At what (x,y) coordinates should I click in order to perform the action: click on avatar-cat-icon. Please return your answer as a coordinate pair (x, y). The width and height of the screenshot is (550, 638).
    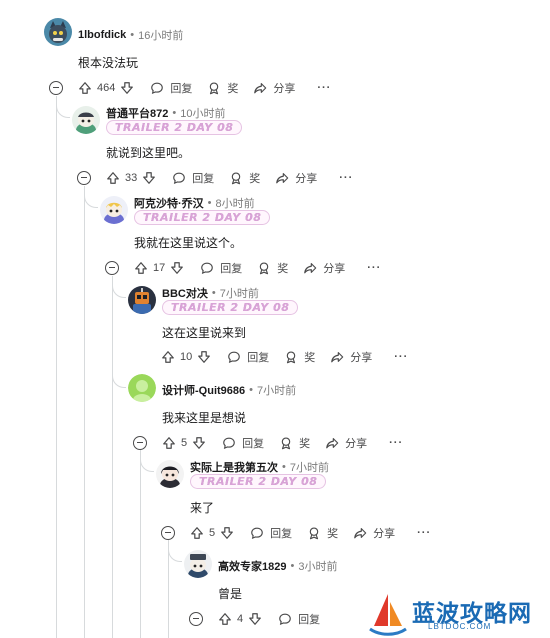
    Looking at the image, I should click on (58, 32).